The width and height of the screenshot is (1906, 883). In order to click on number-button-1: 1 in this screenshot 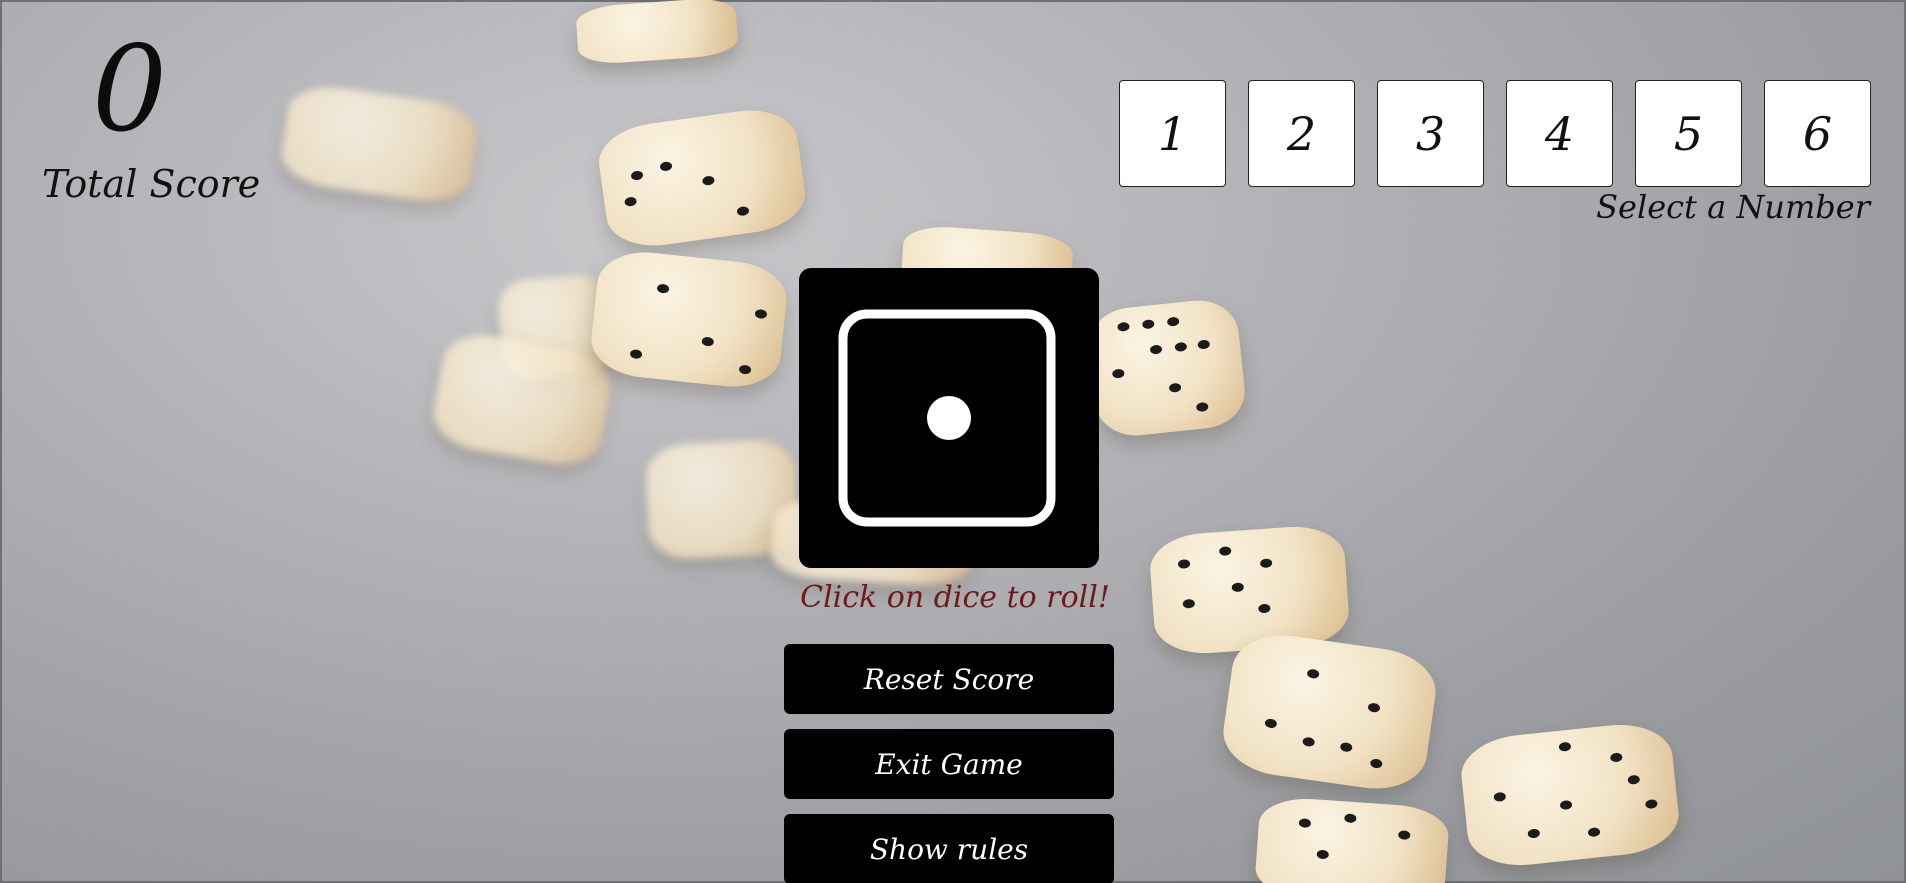, I will do `click(1172, 133)`.